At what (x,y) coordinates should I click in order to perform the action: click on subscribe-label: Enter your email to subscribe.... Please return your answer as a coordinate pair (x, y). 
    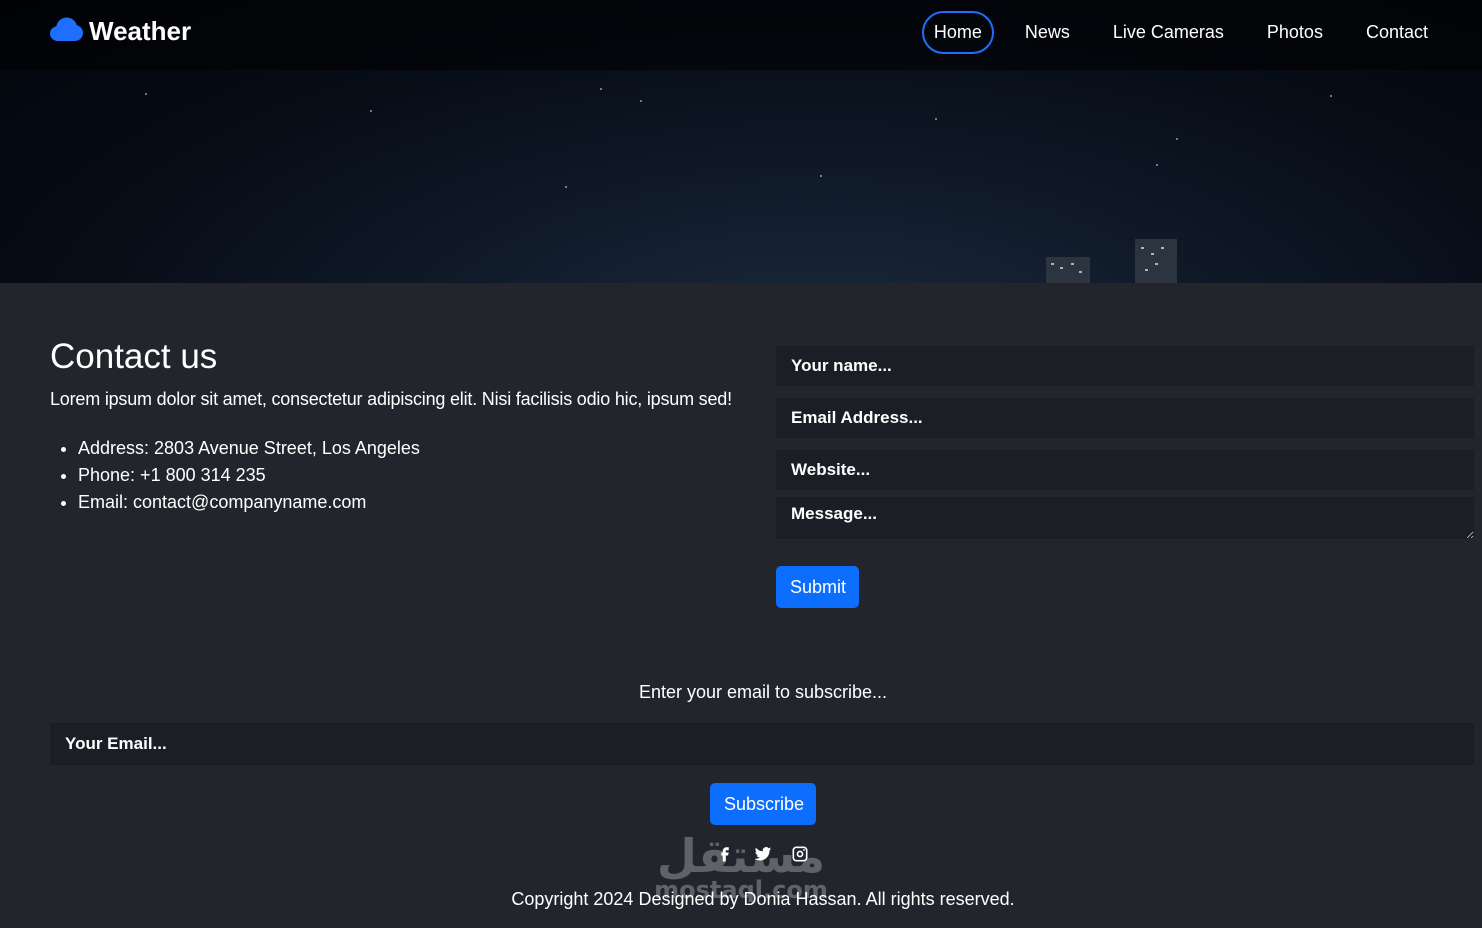
    Looking at the image, I should click on (763, 692).